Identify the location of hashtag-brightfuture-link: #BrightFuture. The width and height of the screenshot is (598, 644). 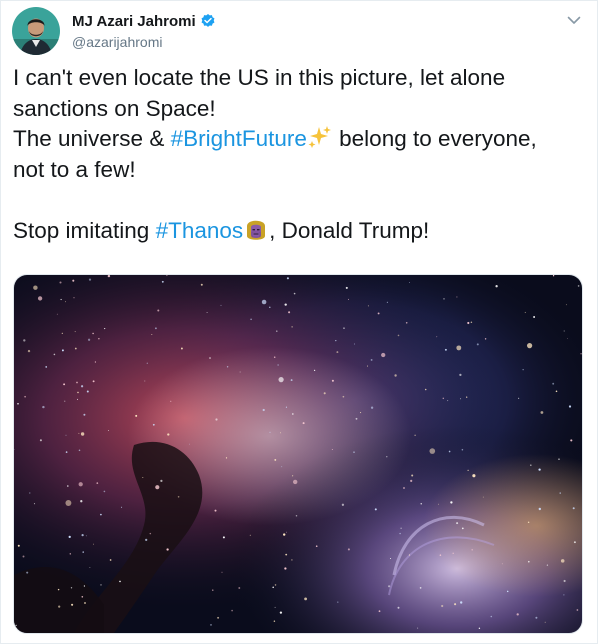
(239, 138).